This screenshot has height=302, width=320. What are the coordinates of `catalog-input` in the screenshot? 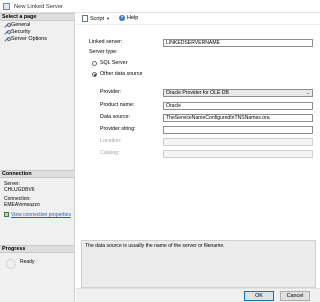 It's located at (238, 154).